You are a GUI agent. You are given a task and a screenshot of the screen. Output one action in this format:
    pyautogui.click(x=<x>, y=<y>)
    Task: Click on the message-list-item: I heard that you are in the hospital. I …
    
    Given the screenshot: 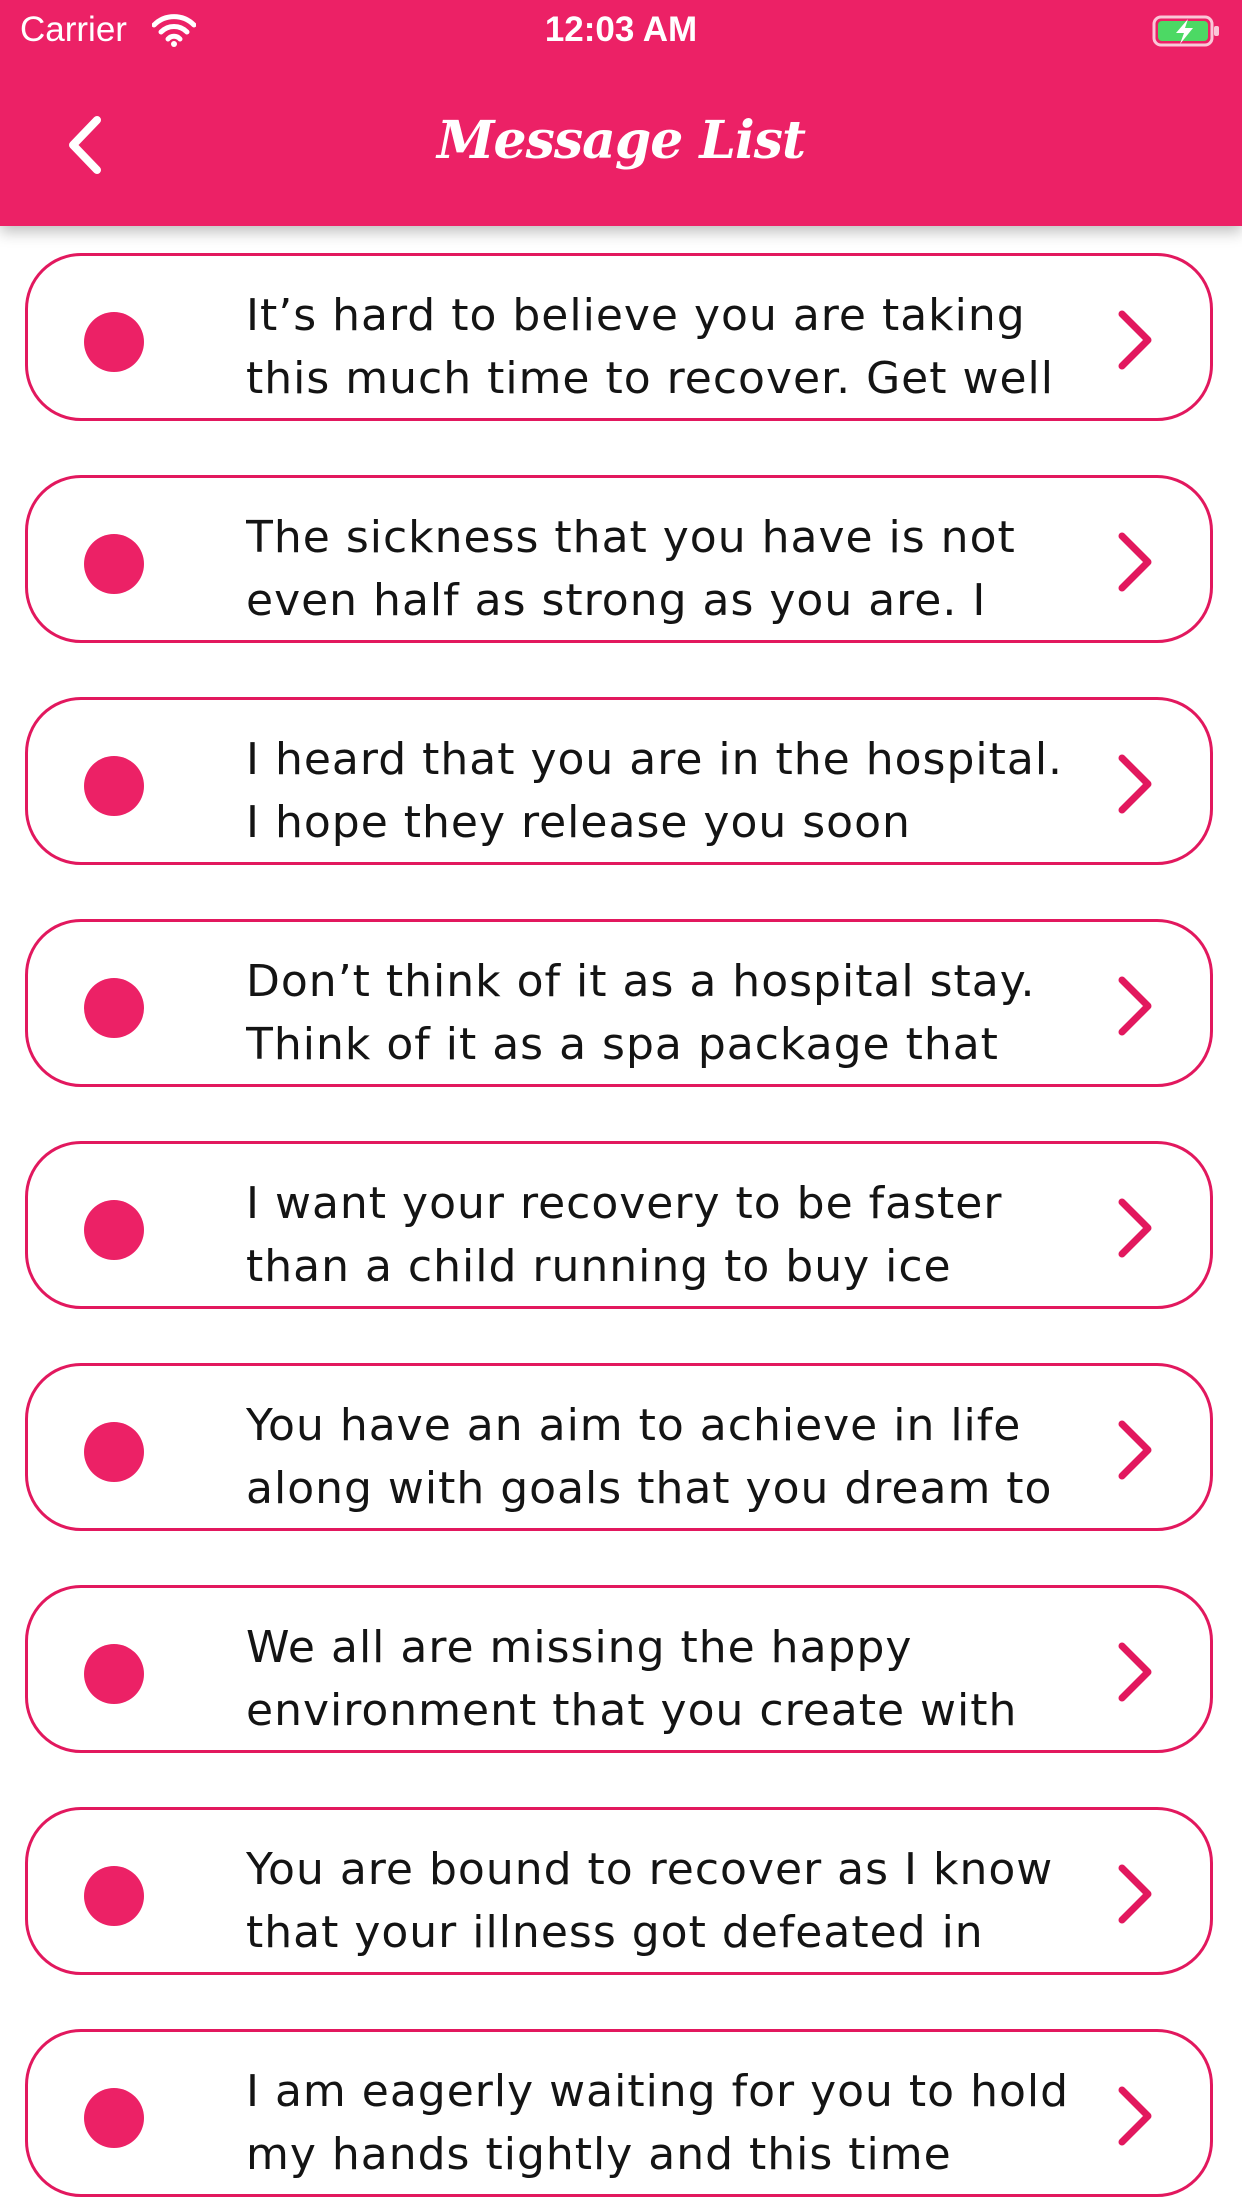 What is the action you would take?
    pyautogui.click(x=619, y=781)
    